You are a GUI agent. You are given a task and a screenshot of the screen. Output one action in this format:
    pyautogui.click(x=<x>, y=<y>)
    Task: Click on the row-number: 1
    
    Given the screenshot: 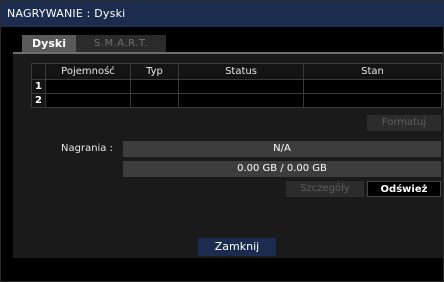 What is the action you would take?
    pyautogui.click(x=38, y=86)
    